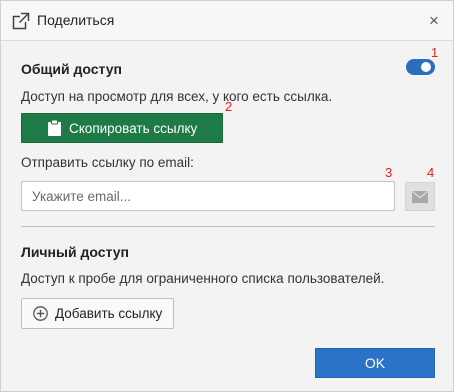  I want to click on copy-link-label: Скопировать ссылку, so click(133, 128).